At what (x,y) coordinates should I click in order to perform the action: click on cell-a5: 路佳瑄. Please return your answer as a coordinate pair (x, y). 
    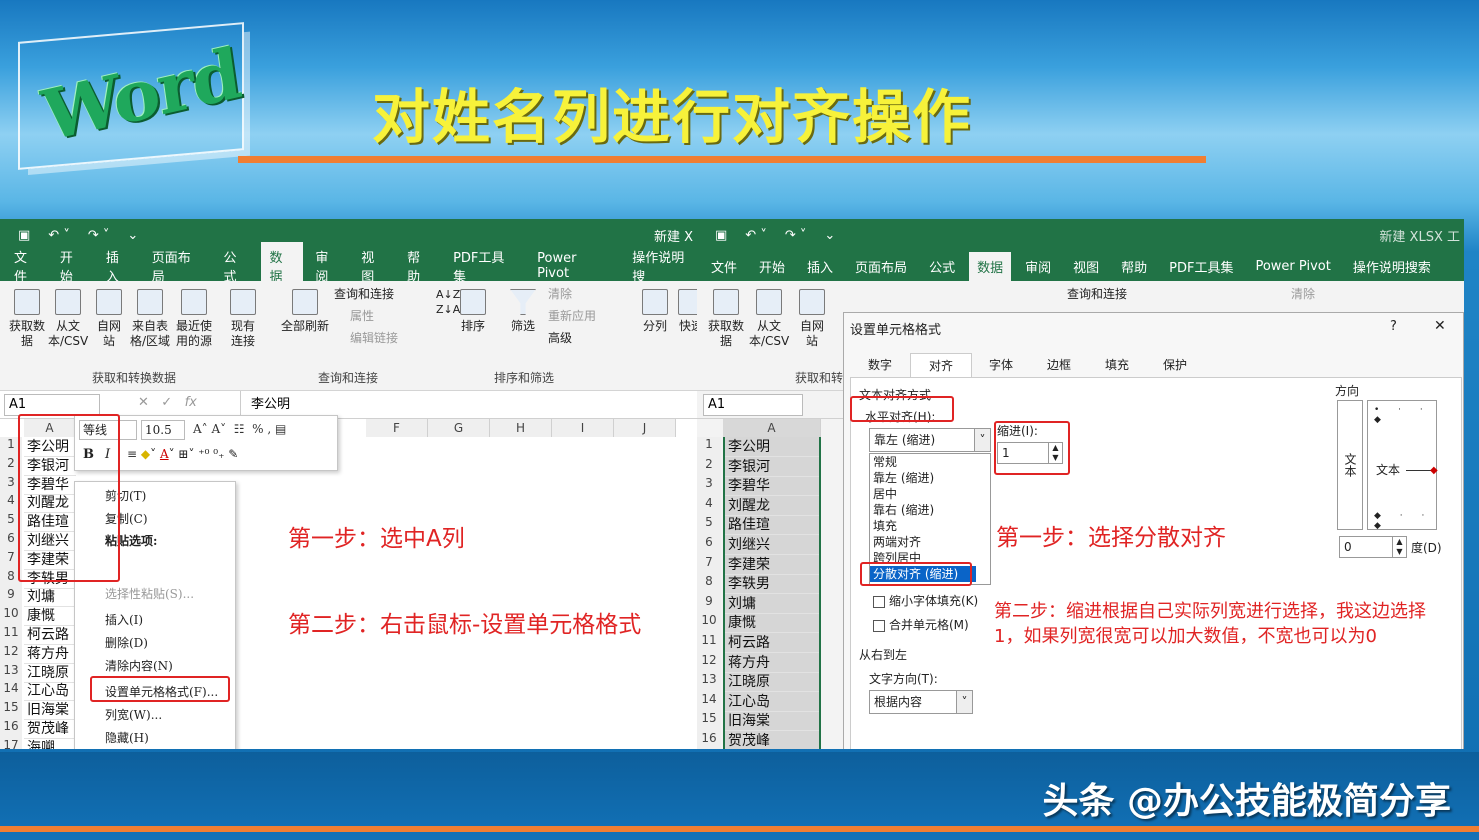
    Looking at the image, I should click on (772, 525).